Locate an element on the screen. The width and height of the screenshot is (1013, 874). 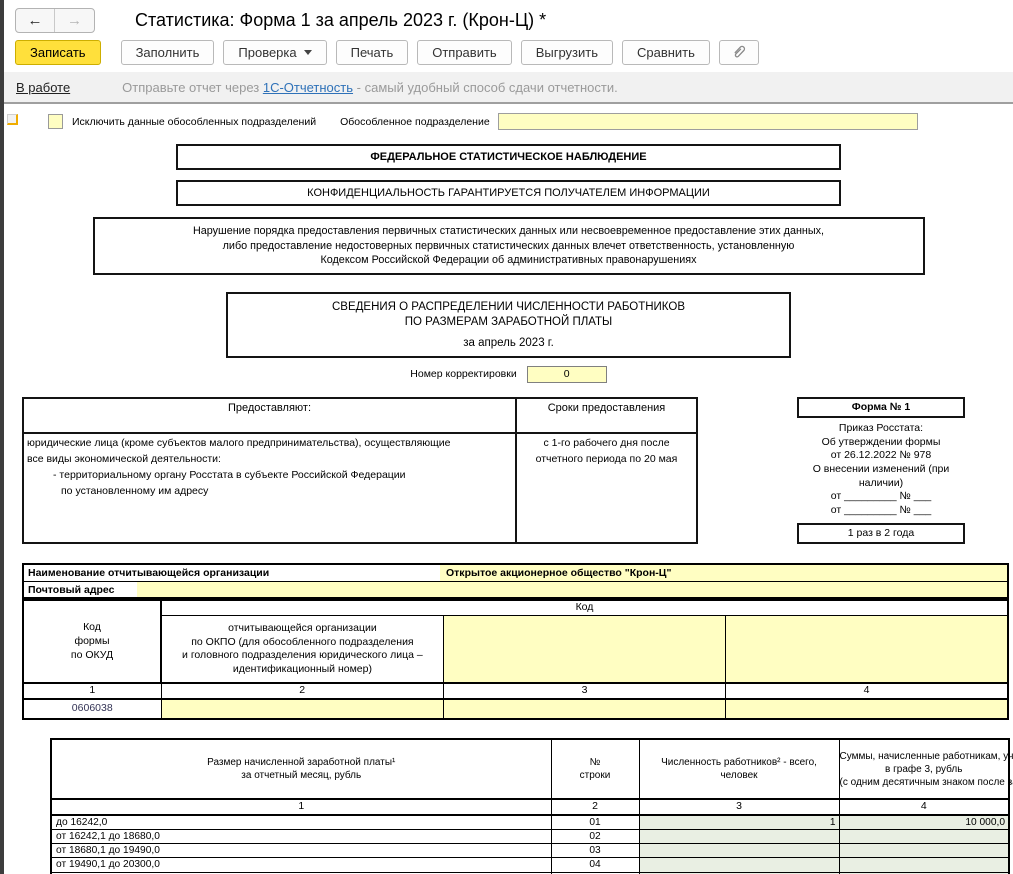
correction-number-label: Номер корректировки is located at coordinates (463, 374).